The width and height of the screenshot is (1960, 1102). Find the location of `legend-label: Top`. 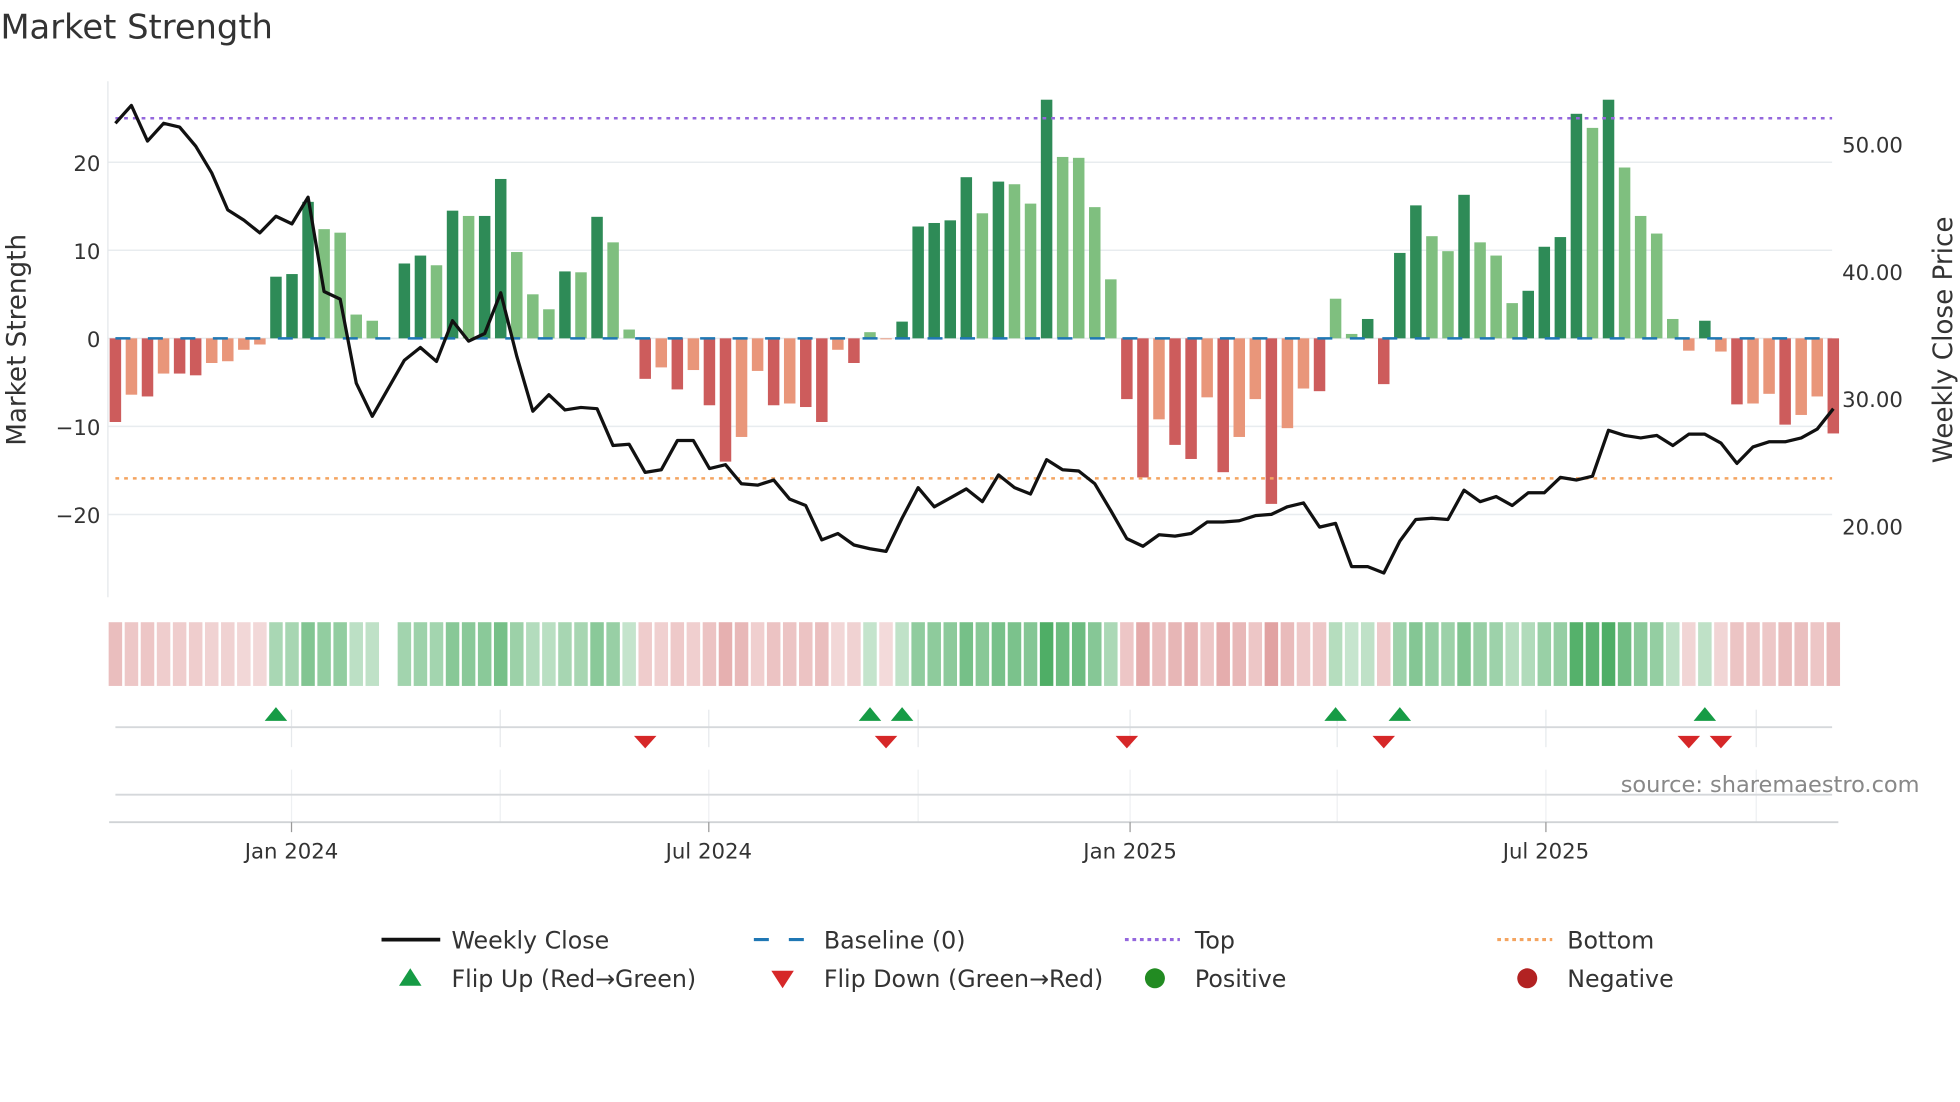

legend-label: Top is located at coordinates (1214, 940).